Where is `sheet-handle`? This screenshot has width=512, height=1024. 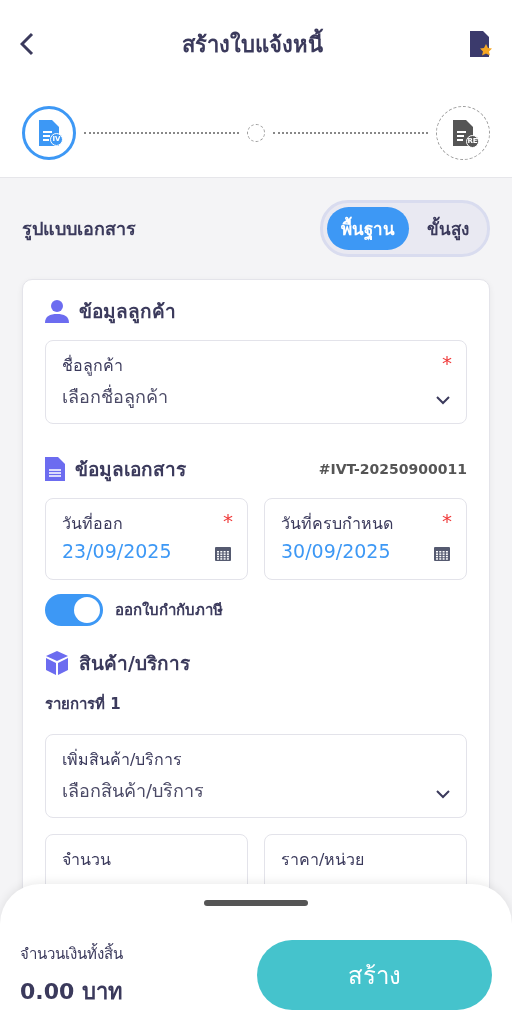 sheet-handle is located at coordinates (256, 903).